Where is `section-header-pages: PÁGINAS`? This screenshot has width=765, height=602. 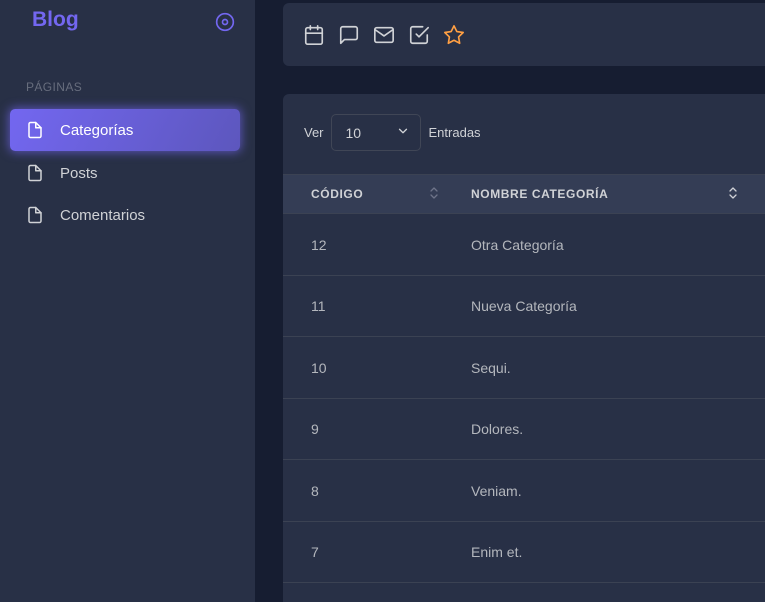
section-header-pages: PÁGINAS is located at coordinates (54, 87).